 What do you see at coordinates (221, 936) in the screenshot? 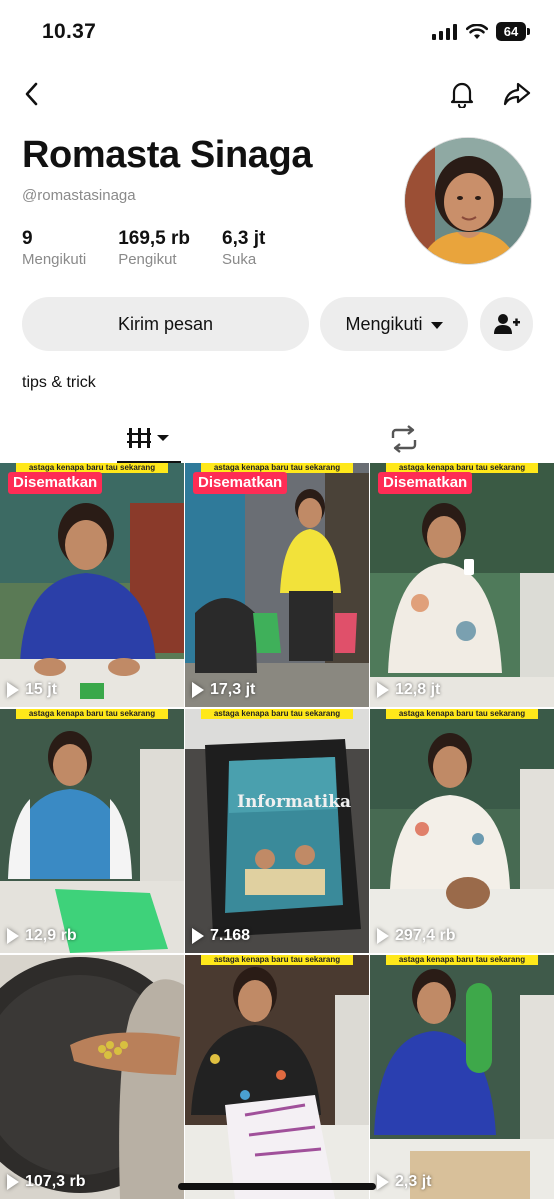
I see `view-count: 7.168` at bounding box center [221, 936].